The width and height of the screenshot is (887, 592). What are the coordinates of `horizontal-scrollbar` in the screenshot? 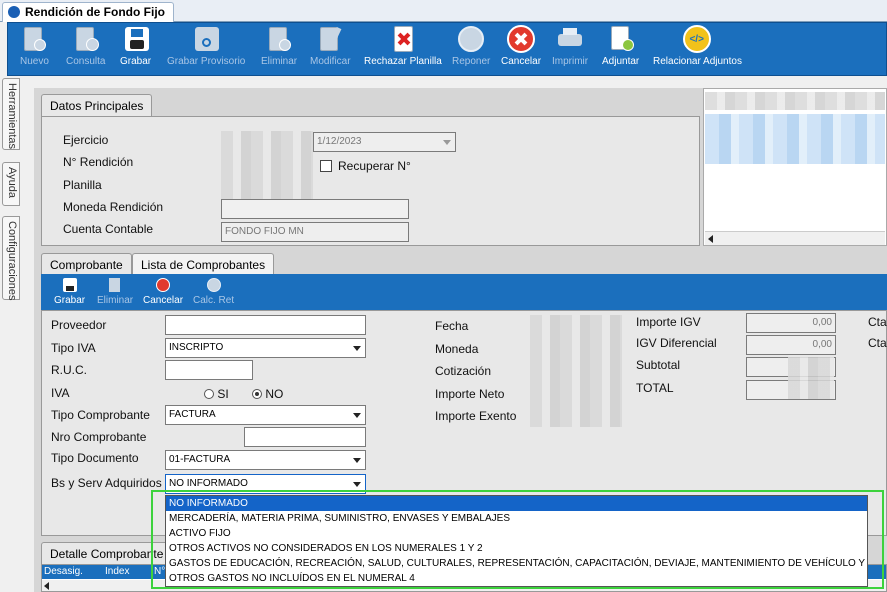 It's located at (795, 238).